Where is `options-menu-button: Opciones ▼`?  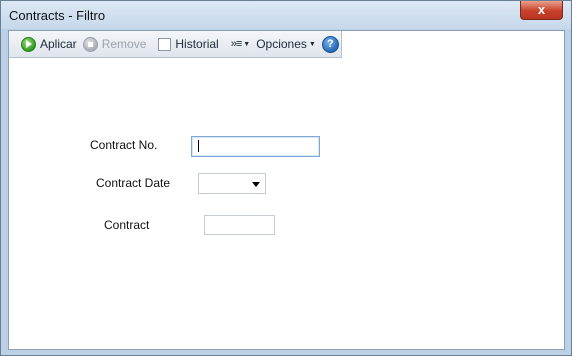
options-menu-button: Opciones ▼ is located at coordinates (286, 44).